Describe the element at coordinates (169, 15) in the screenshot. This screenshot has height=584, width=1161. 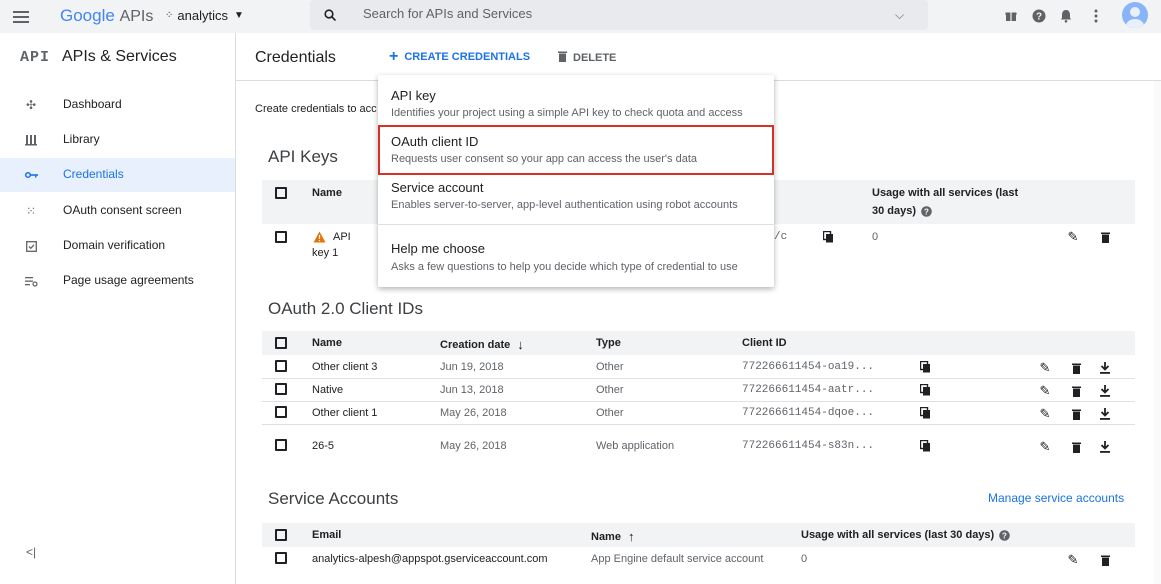
I see `project-dots-icon: ⁘` at that location.